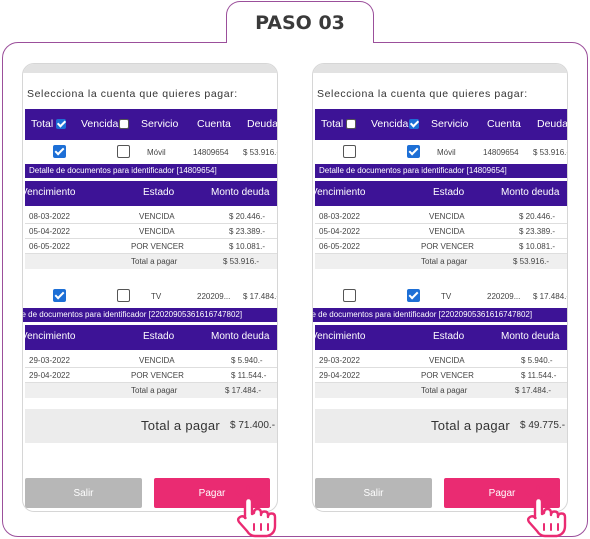 The height and width of the screenshot is (539, 590). I want to click on col-deuda: Deuda, so click(262, 124).